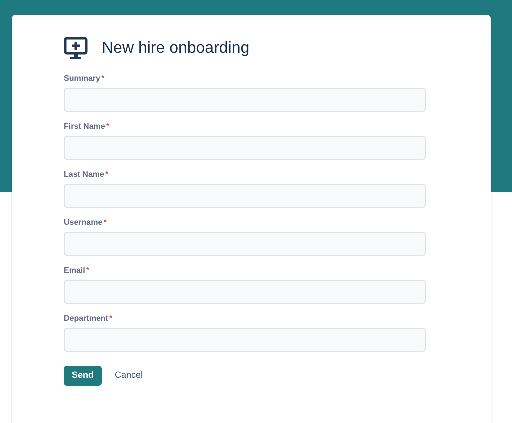  What do you see at coordinates (85, 127) in the screenshot?
I see `field-label: First Name` at bounding box center [85, 127].